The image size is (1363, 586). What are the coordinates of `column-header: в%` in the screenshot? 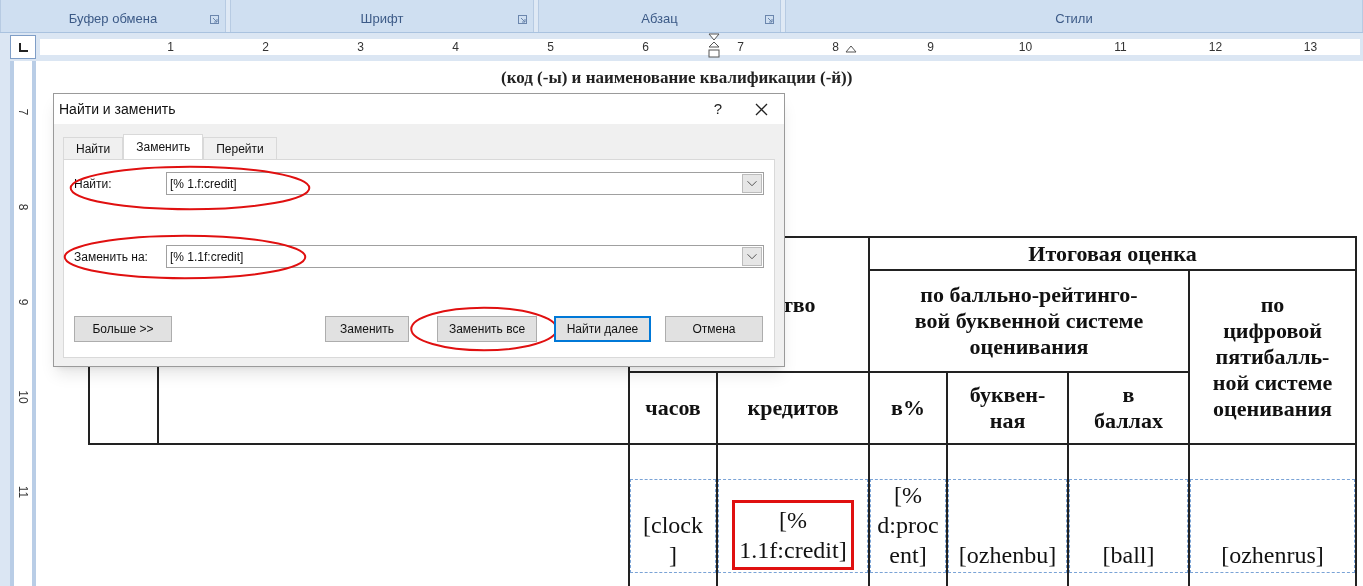 It's located at (908, 407).